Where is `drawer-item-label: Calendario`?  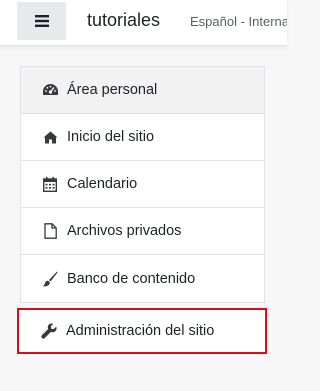 drawer-item-label: Calendario is located at coordinates (102, 184).